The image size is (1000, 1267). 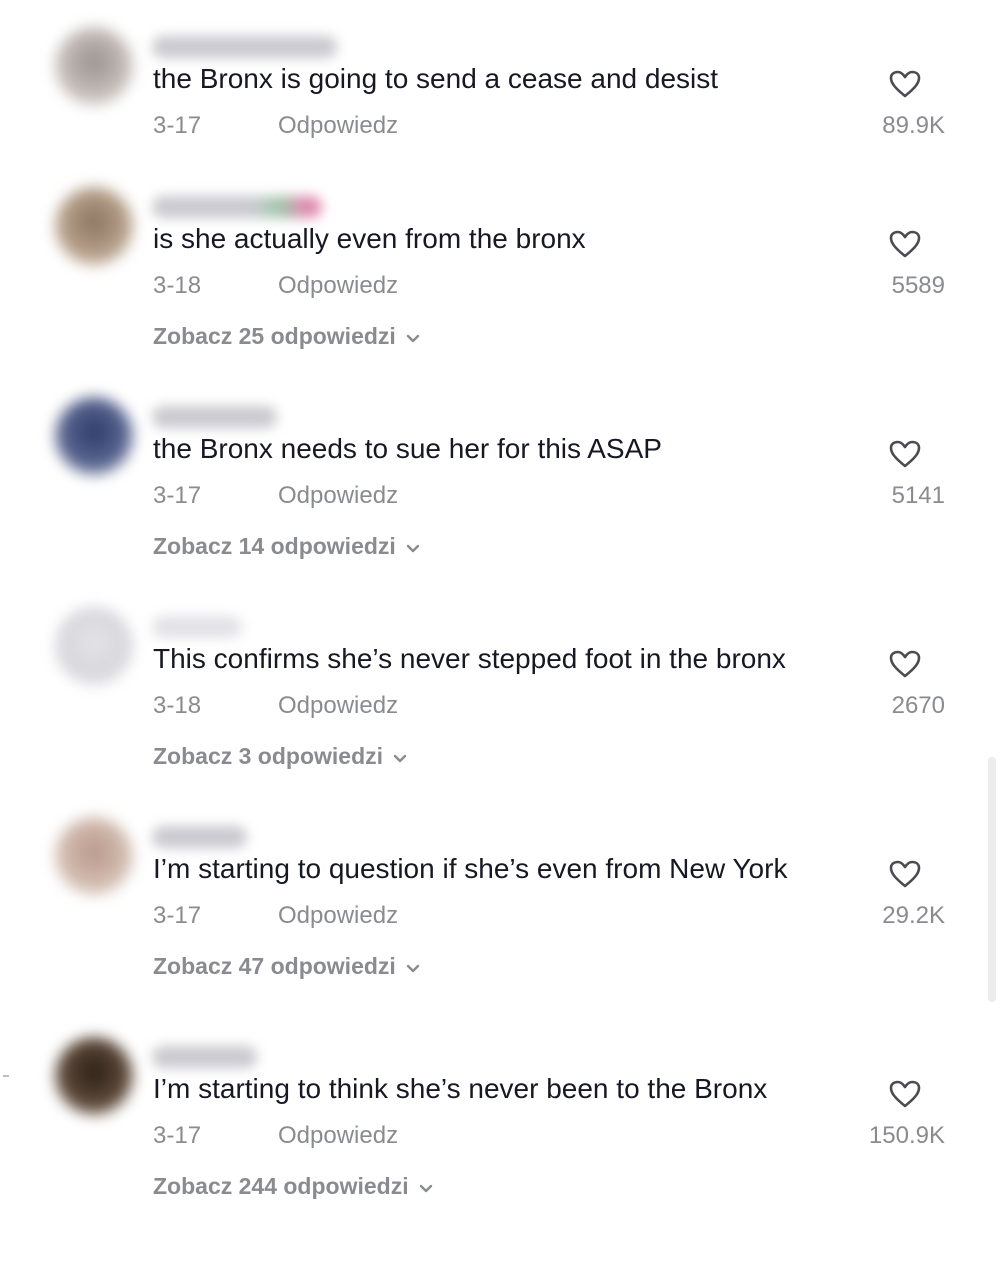 I want to click on comment-text: the Bronx needs to sue her for this ASAP, so click(x=407, y=448).